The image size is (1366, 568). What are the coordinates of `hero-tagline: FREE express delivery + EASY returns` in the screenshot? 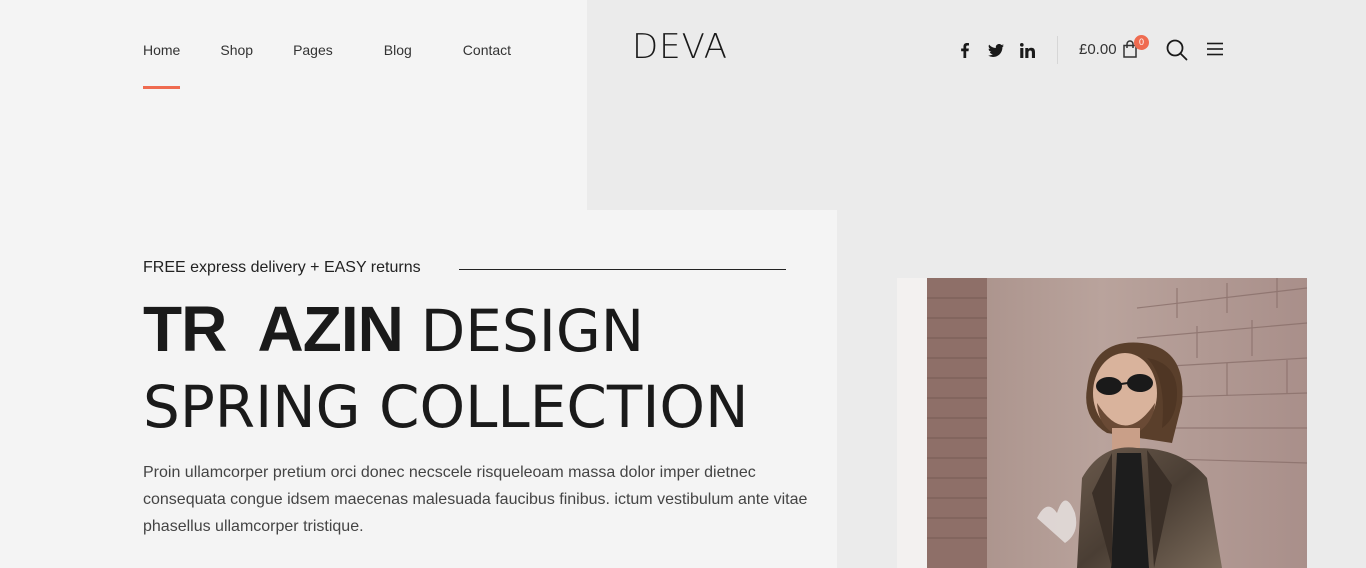 It's located at (282, 267).